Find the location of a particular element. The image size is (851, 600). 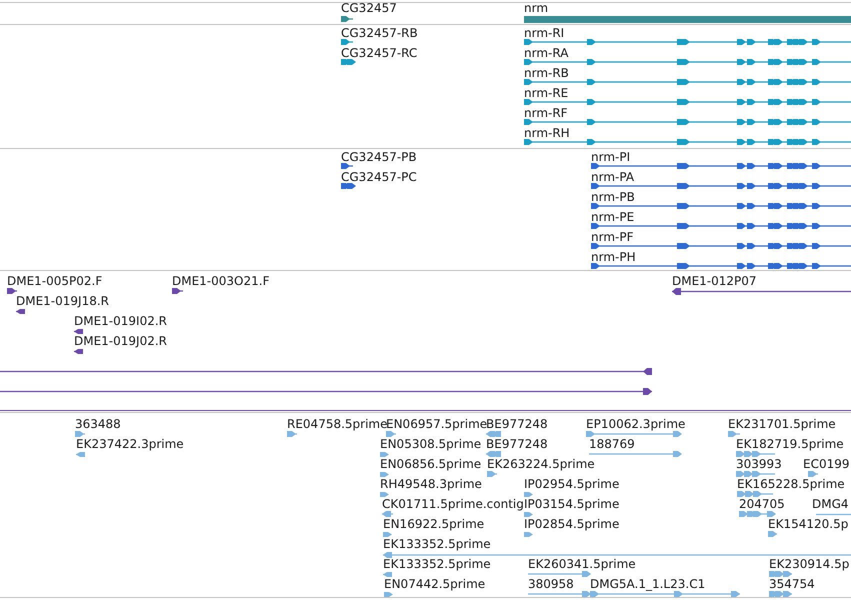

feature-label: EK260341.5prime is located at coordinates (582, 564).